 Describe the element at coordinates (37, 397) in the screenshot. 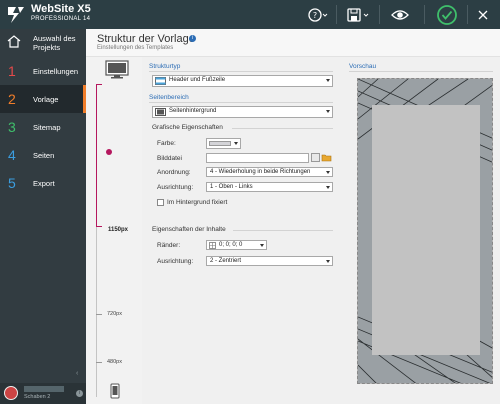

I see `user-label: Schaben 2` at that location.